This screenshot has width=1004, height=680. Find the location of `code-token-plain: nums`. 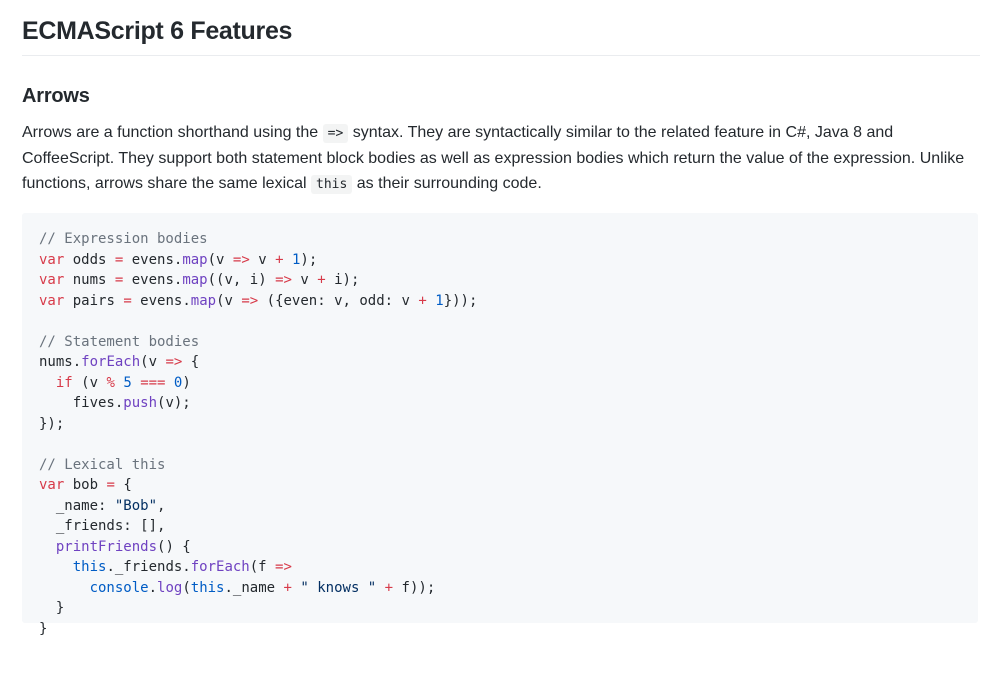

code-token-plain: nums is located at coordinates (89, 280).